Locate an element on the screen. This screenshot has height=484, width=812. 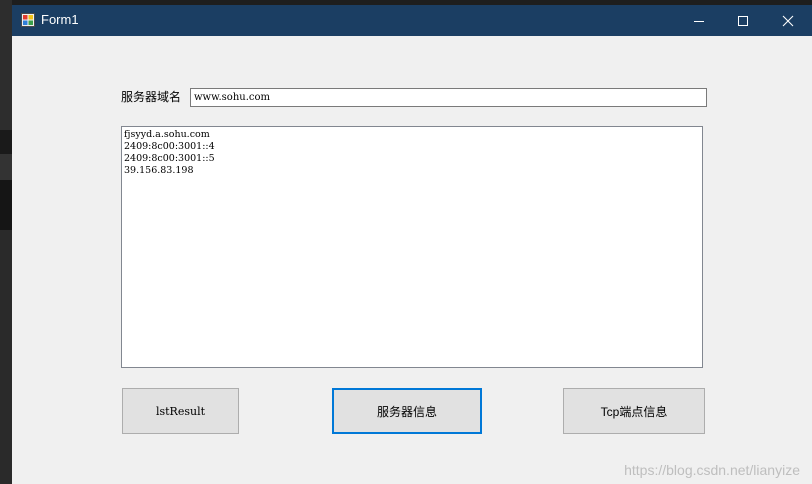
form-app-icon is located at coordinates (28, 20).